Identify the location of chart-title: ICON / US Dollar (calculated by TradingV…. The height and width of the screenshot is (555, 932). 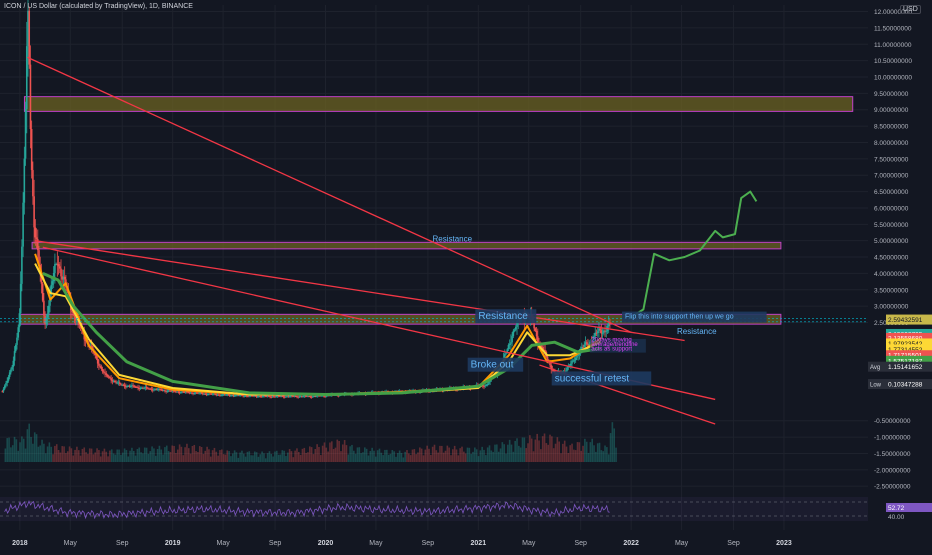
(98, 6).